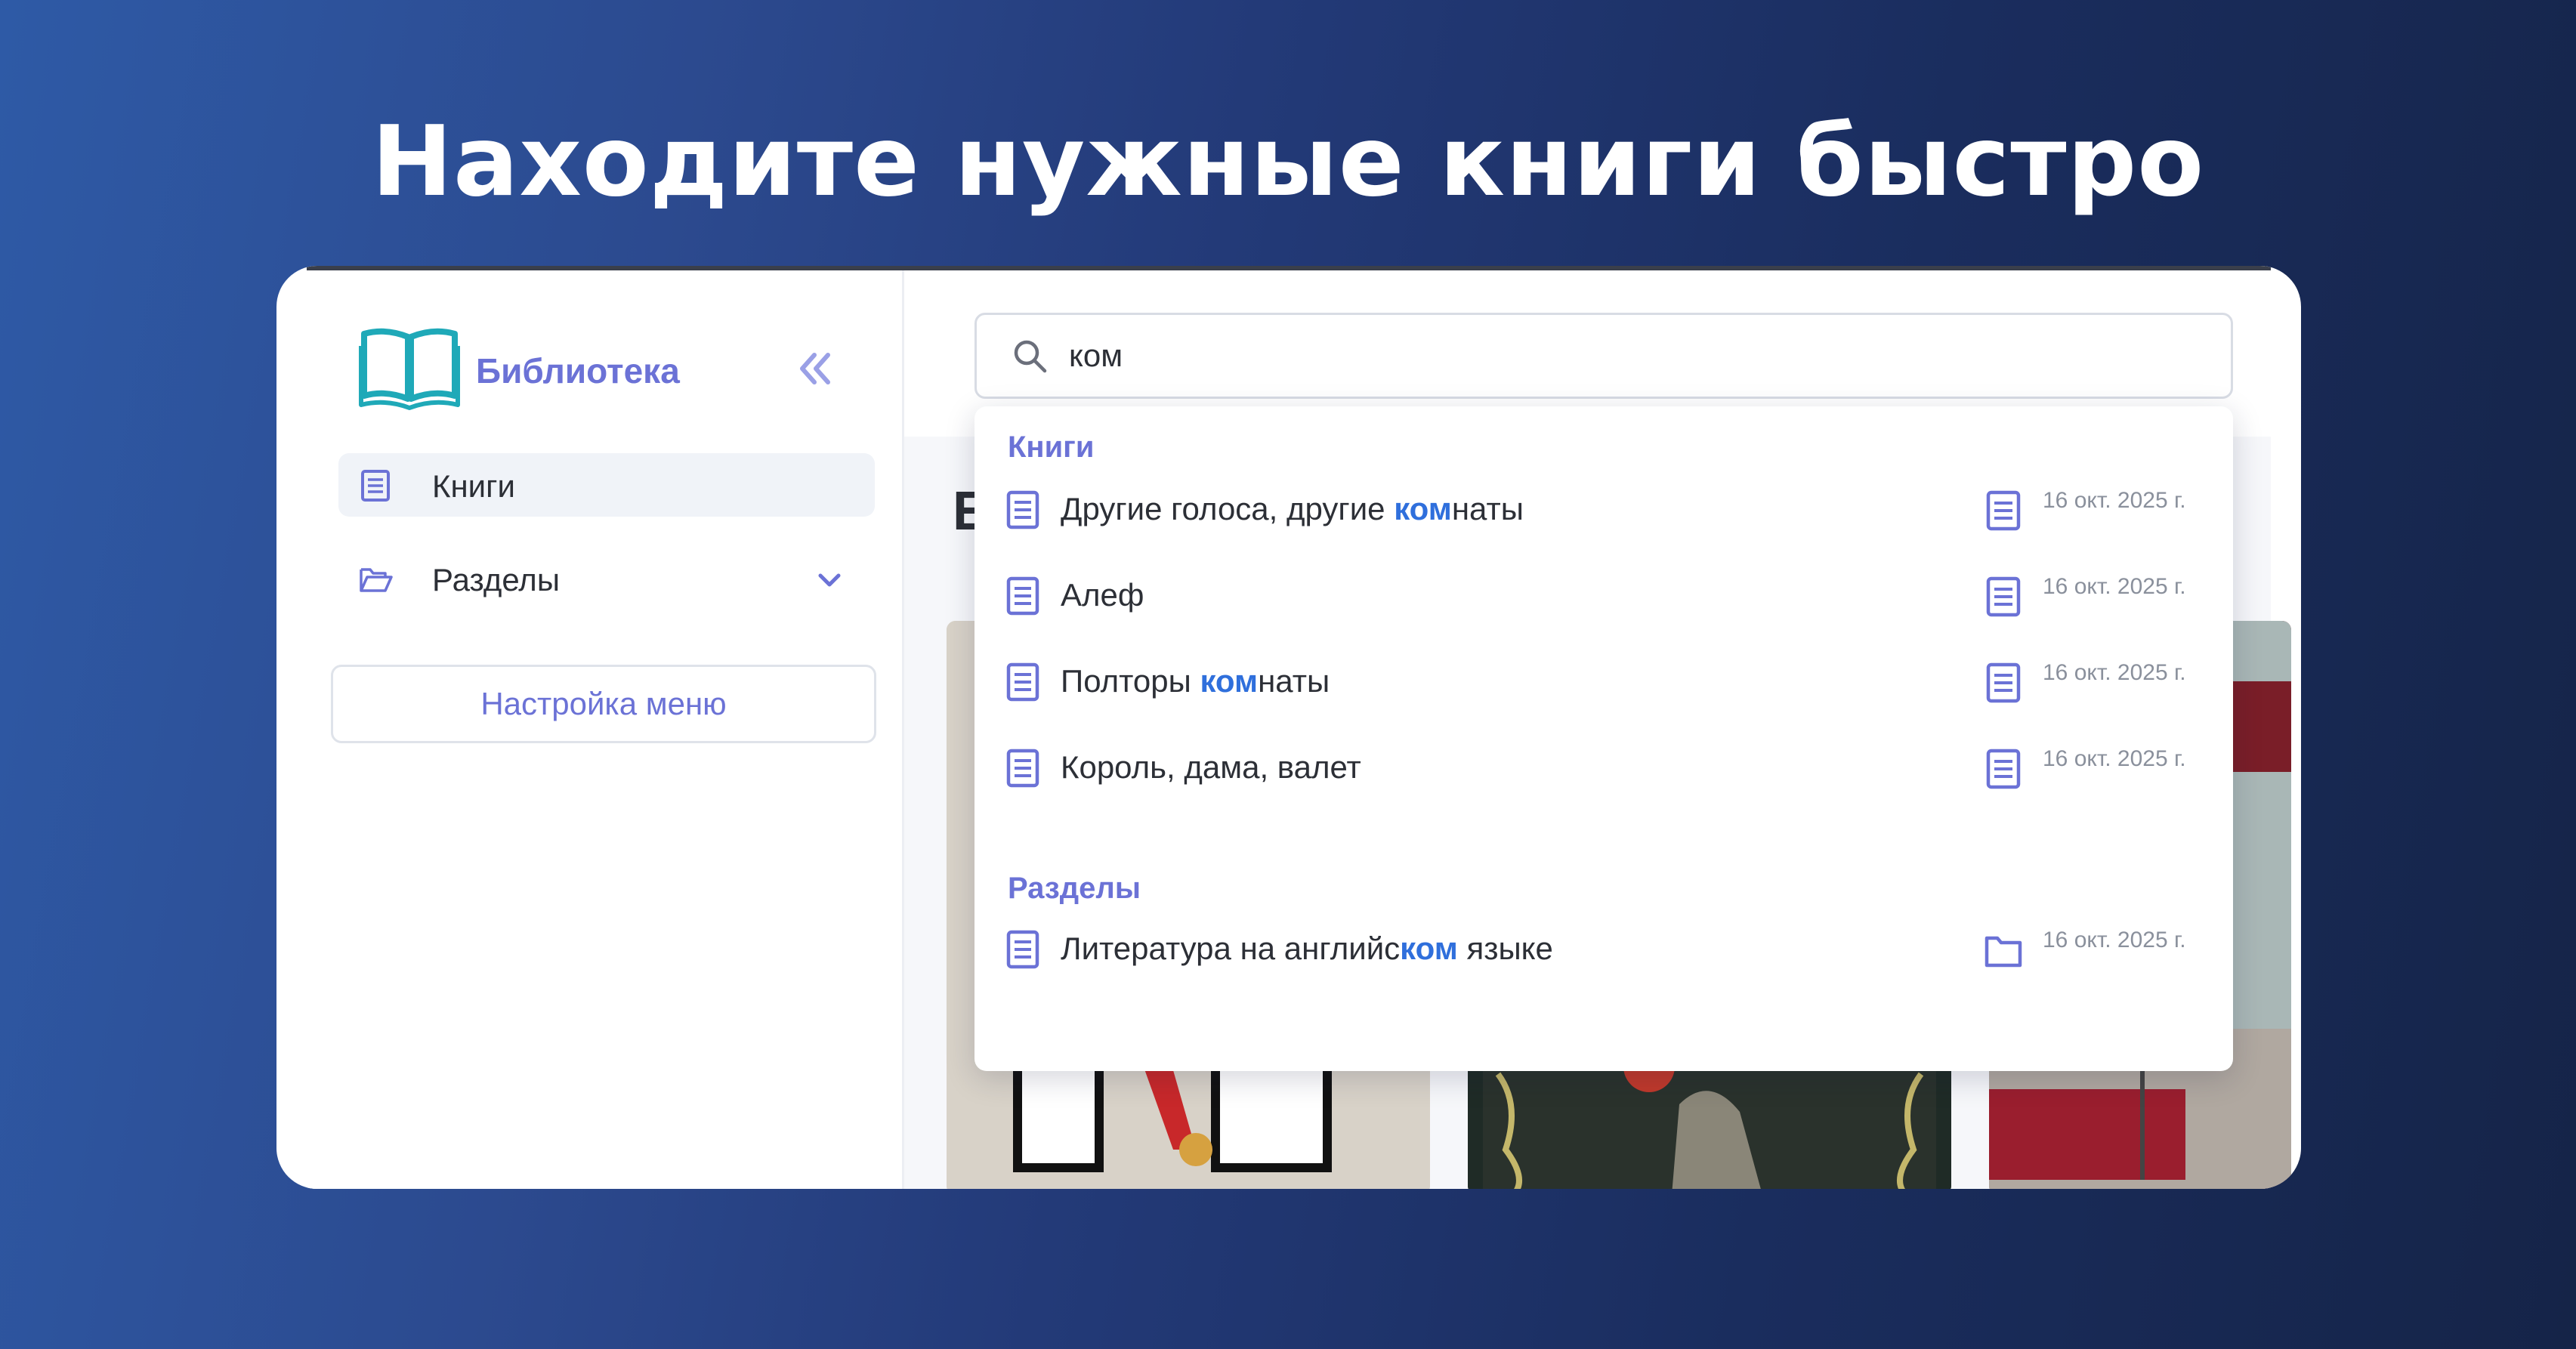  What do you see at coordinates (1102, 595) in the screenshot?
I see `result-title: Алеф` at bounding box center [1102, 595].